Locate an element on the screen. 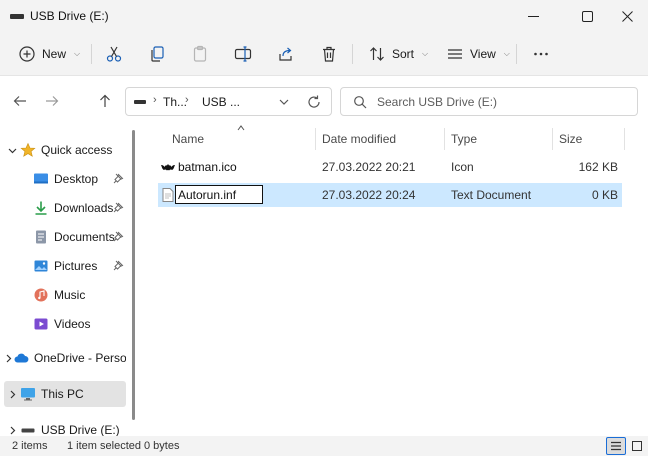  arrow-right-icon is located at coordinates (52, 101).